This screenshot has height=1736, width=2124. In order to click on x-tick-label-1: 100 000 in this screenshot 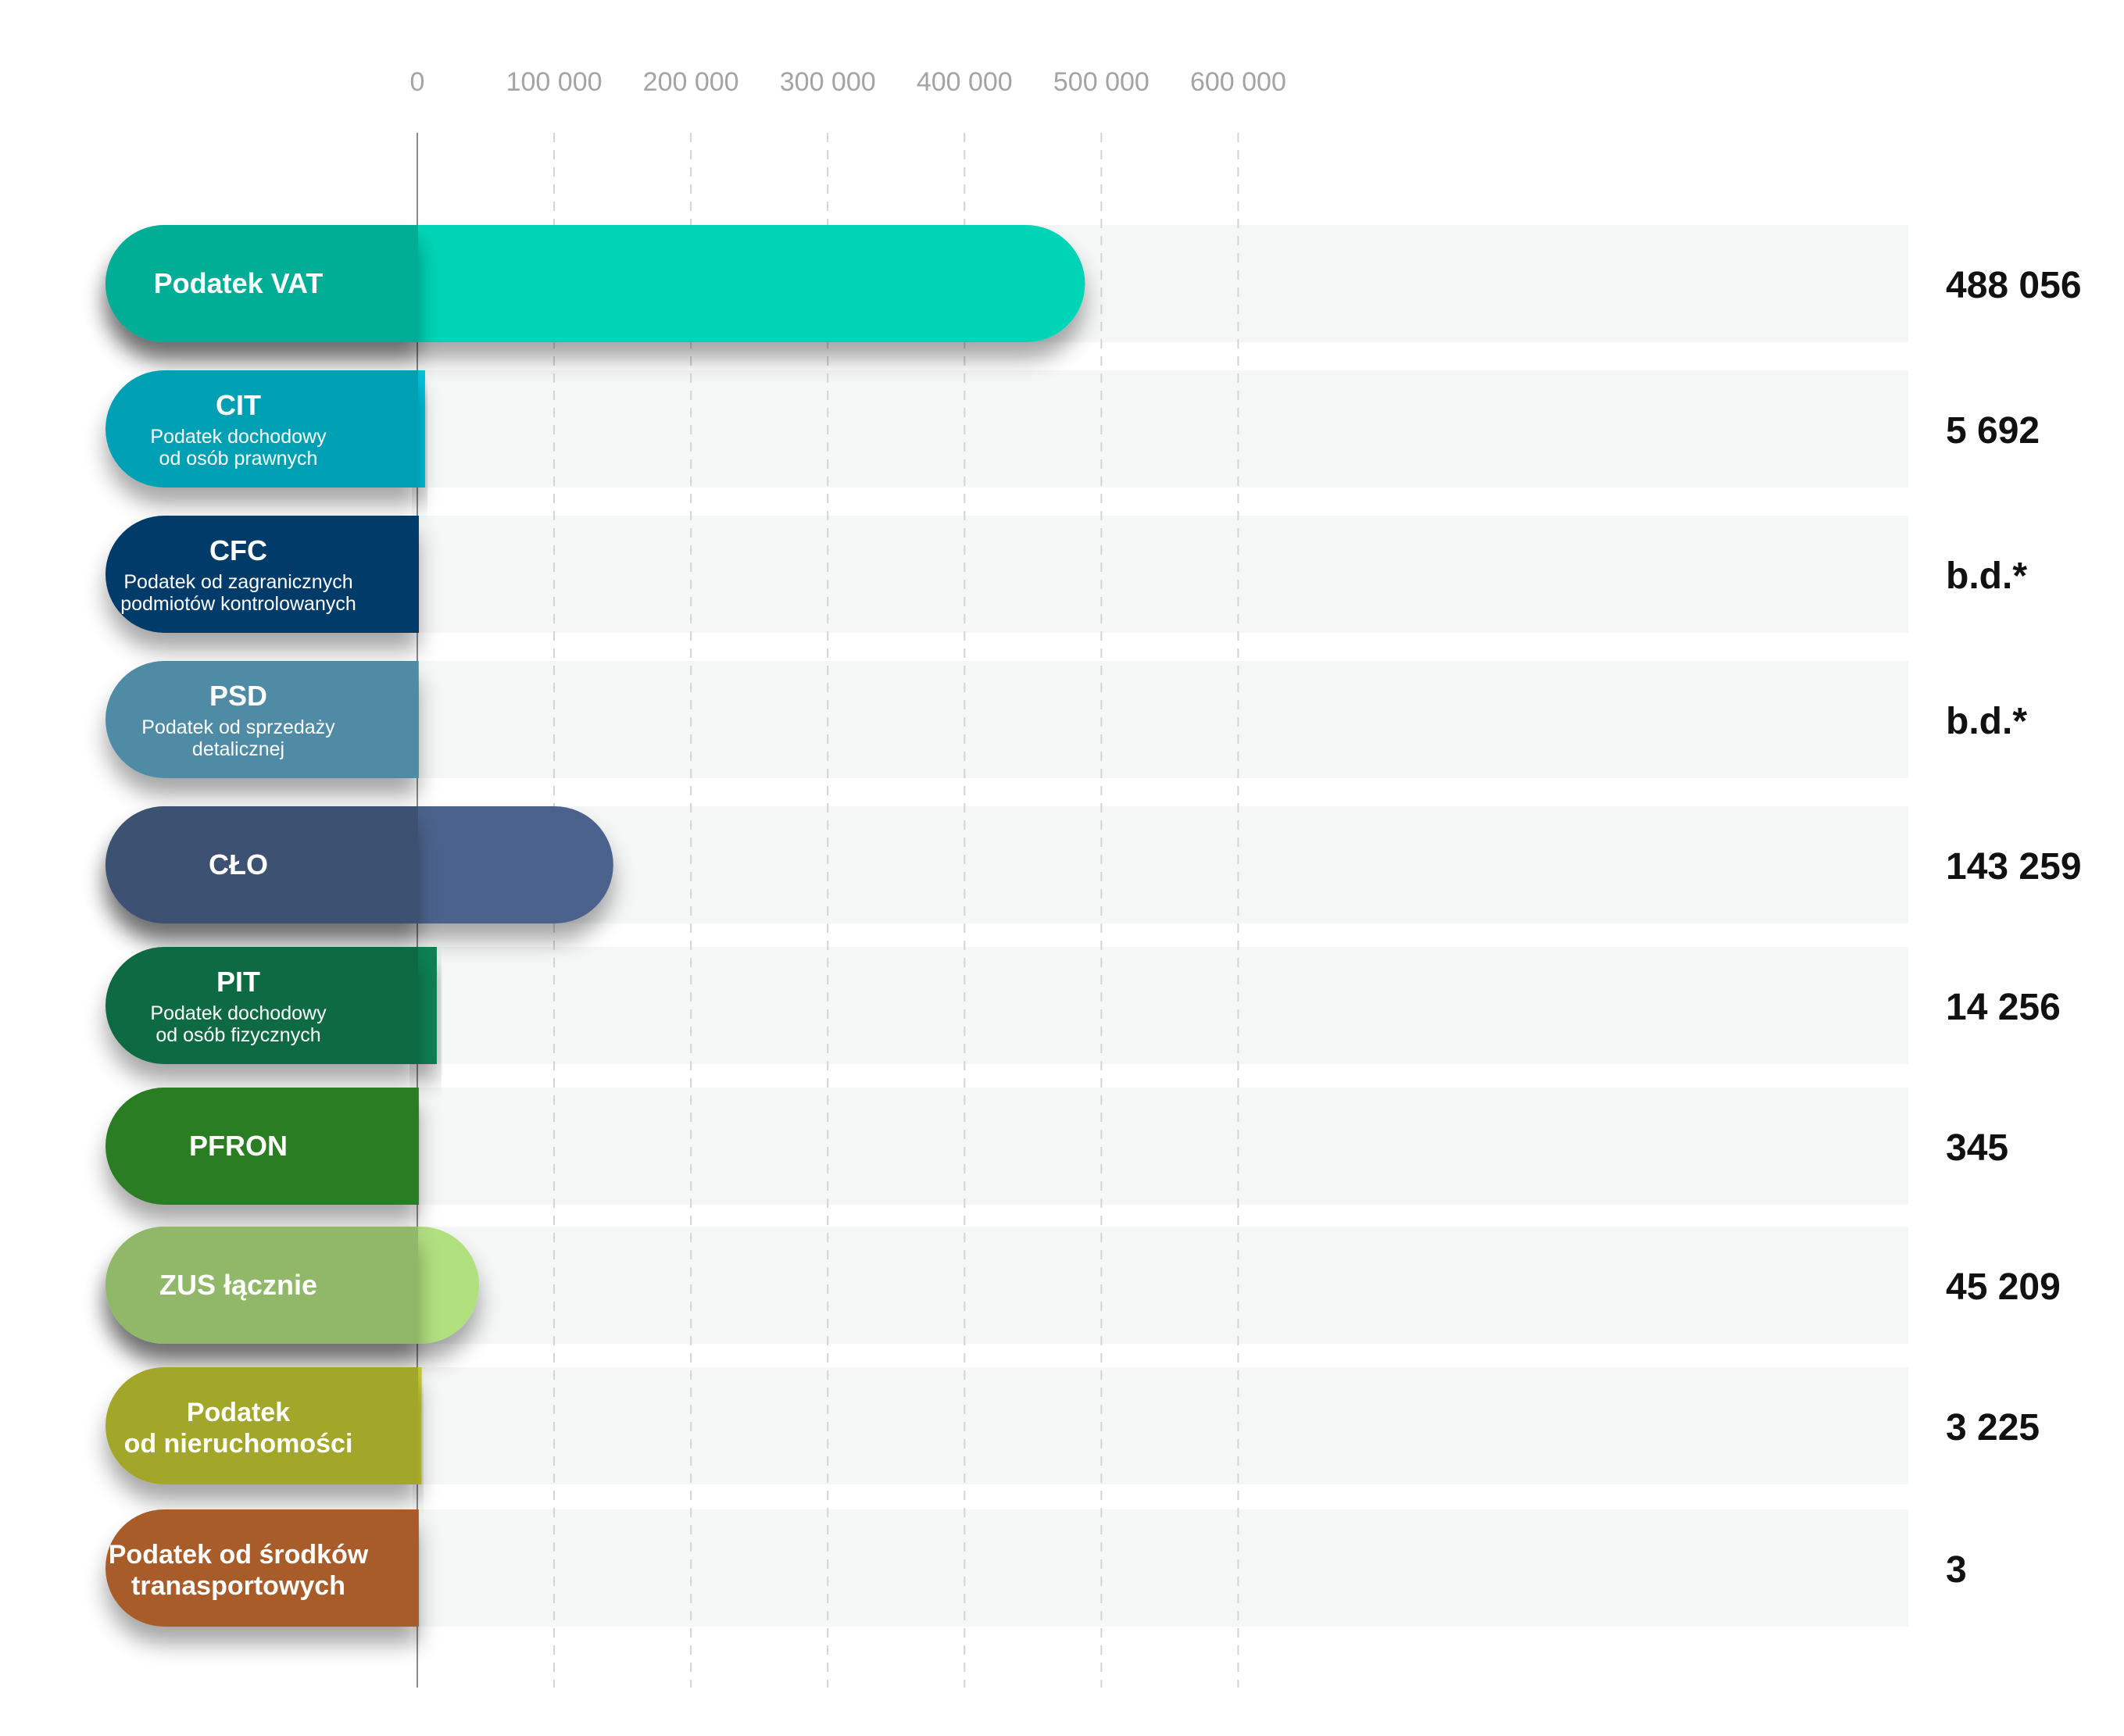, I will do `click(554, 82)`.